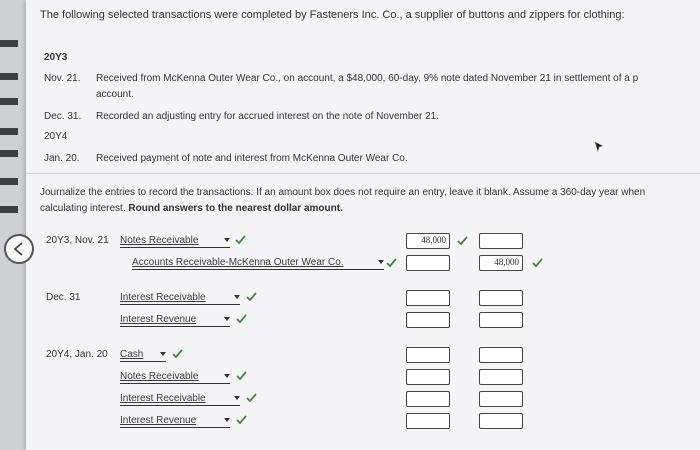 This screenshot has height=450, width=700. I want to click on year-20y3: 20Y3, so click(56, 57).